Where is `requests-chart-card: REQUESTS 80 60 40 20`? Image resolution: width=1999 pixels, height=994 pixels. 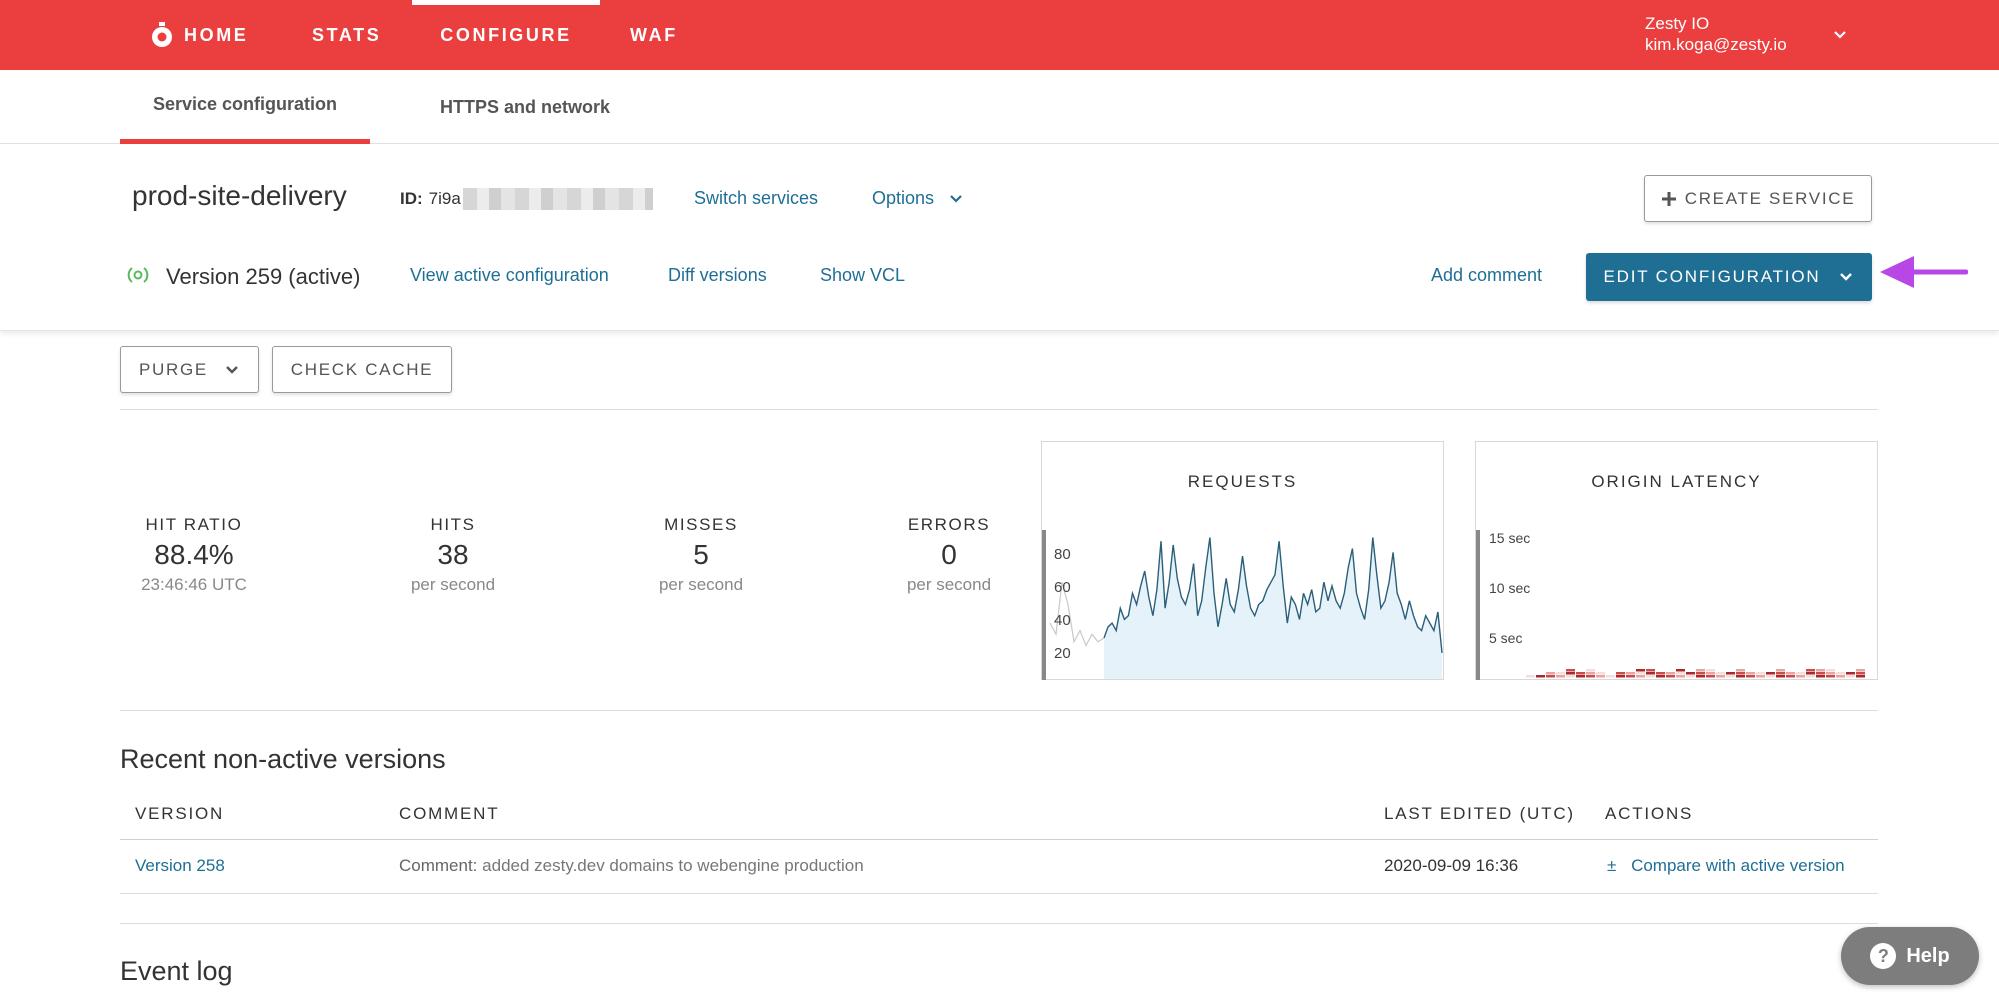
requests-chart-card: REQUESTS 80 60 40 20 is located at coordinates (1242, 560).